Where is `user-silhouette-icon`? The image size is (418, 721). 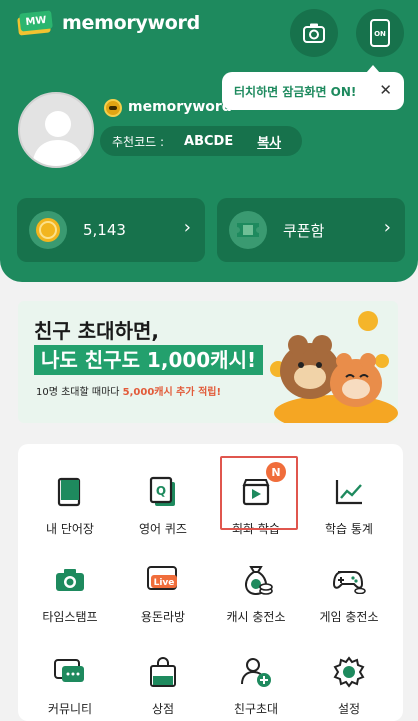 user-silhouette-icon is located at coordinates (58, 138).